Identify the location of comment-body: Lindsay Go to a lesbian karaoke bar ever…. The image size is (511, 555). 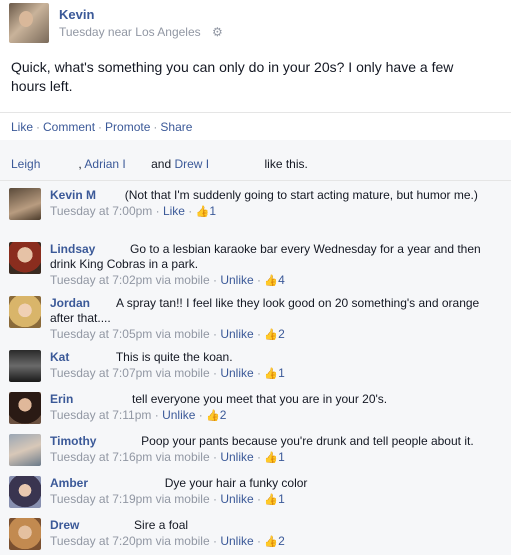
(270, 265).